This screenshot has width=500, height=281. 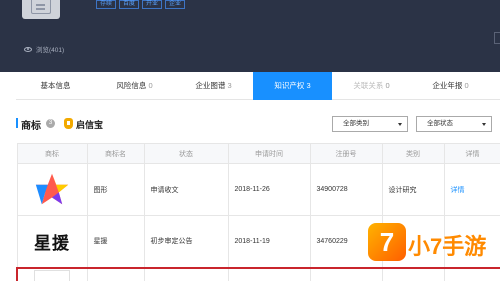 I want to click on site-watermark: 7 小7手游, so click(x=434, y=244).